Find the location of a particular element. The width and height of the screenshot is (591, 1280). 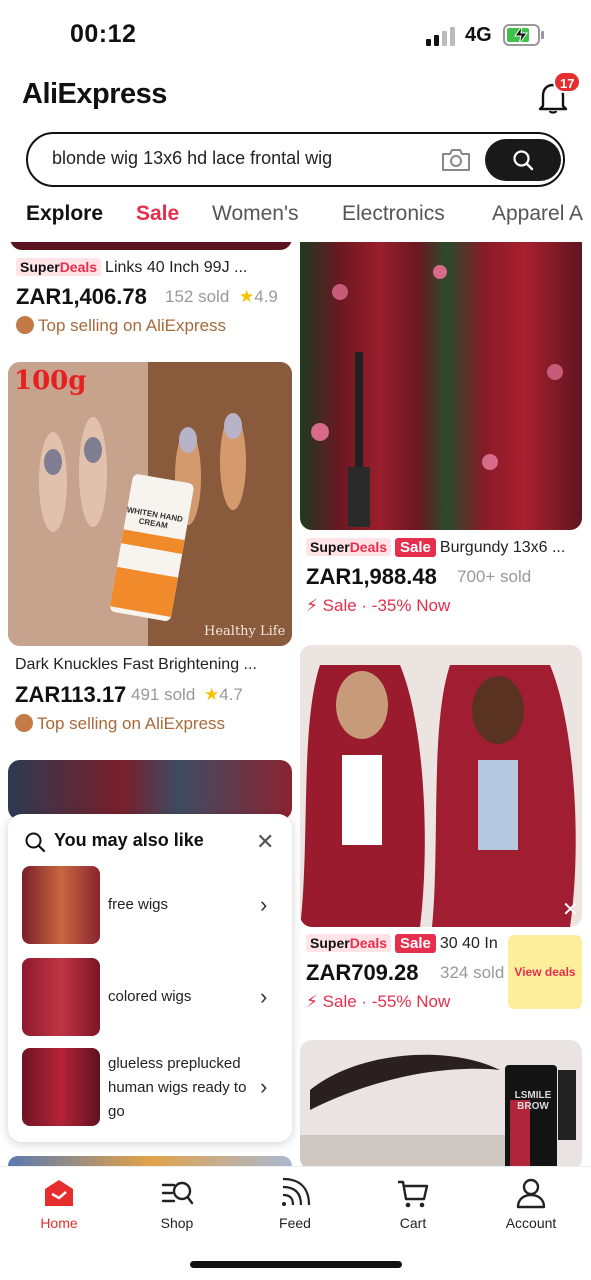

search-input: blonde wig 13x6 hd lace frontal wig is located at coordinates (192, 158).